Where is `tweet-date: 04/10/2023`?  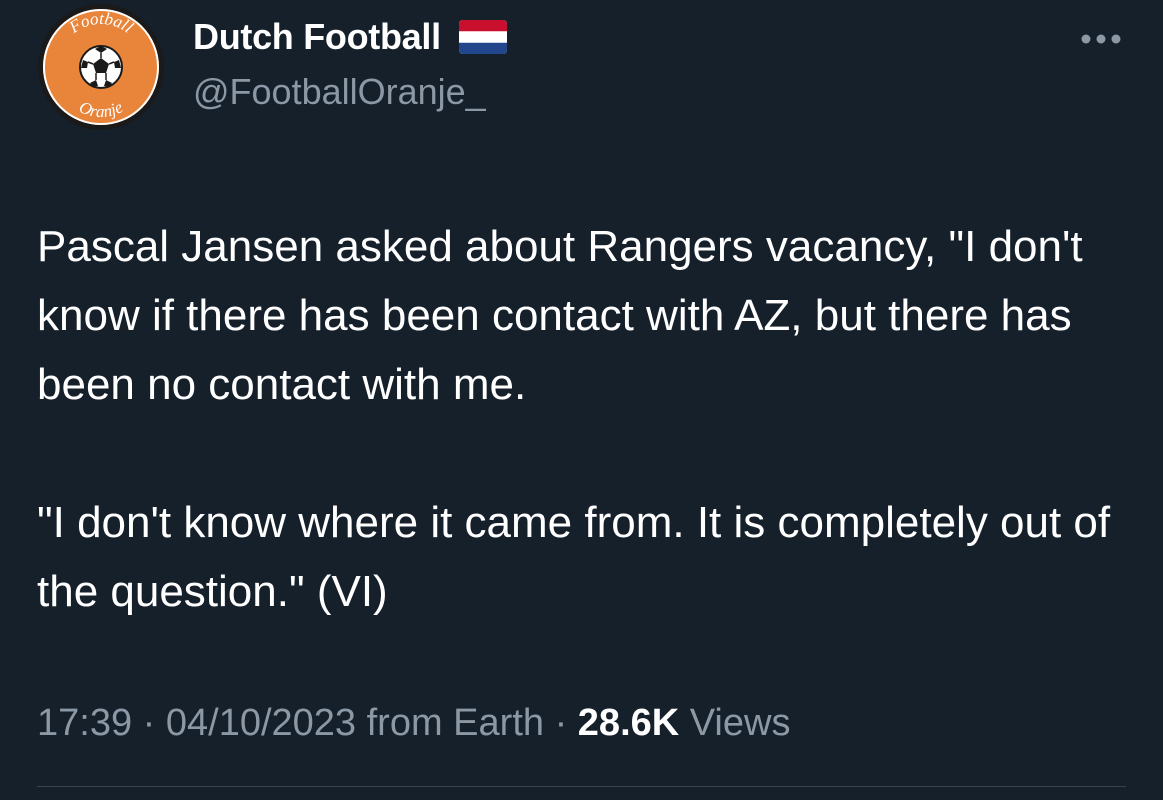 tweet-date: 04/10/2023 is located at coordinates (261, 723).